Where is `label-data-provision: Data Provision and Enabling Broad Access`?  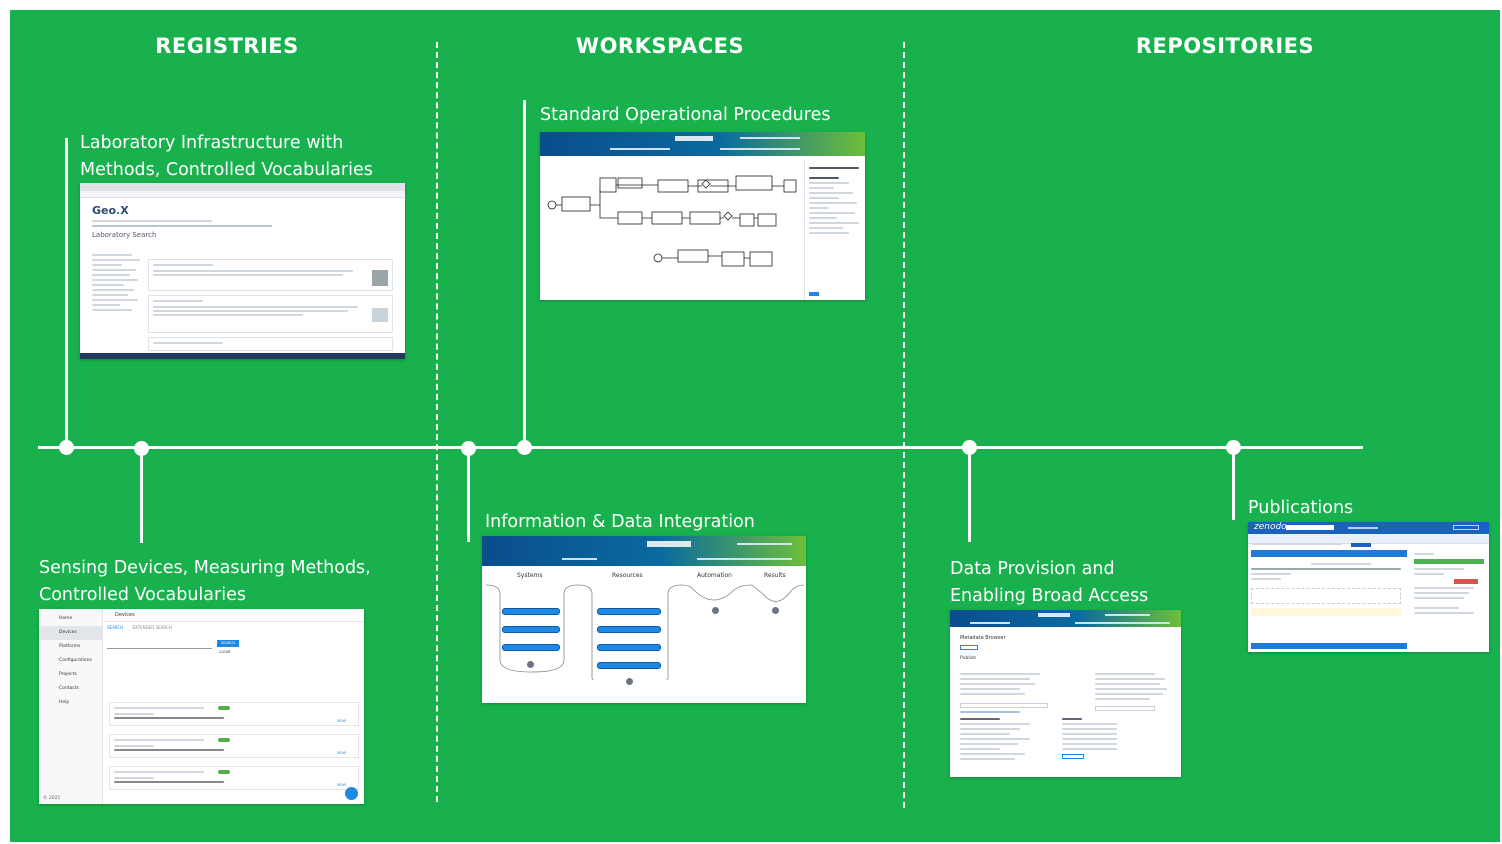
label-data-provision: Data Provision and Enabling Broad Access is located at coordinates (1049, 583).